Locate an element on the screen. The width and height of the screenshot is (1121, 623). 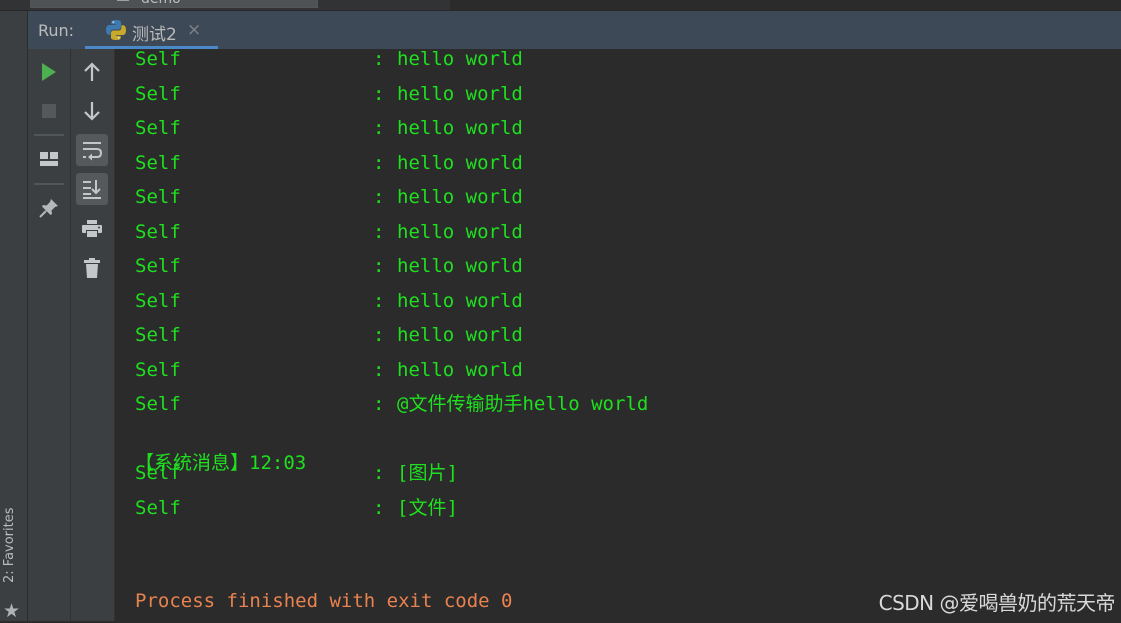
scroll-to-end-button is located at coordinates (92, 189).